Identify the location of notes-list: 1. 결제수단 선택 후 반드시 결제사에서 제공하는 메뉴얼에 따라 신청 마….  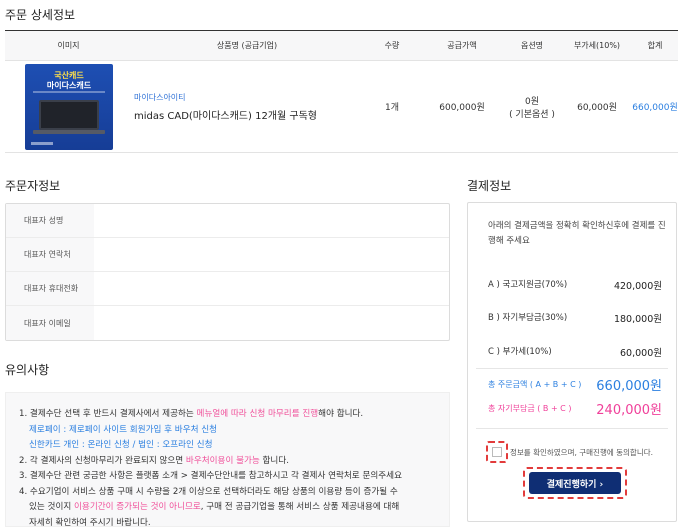
(224, 467).